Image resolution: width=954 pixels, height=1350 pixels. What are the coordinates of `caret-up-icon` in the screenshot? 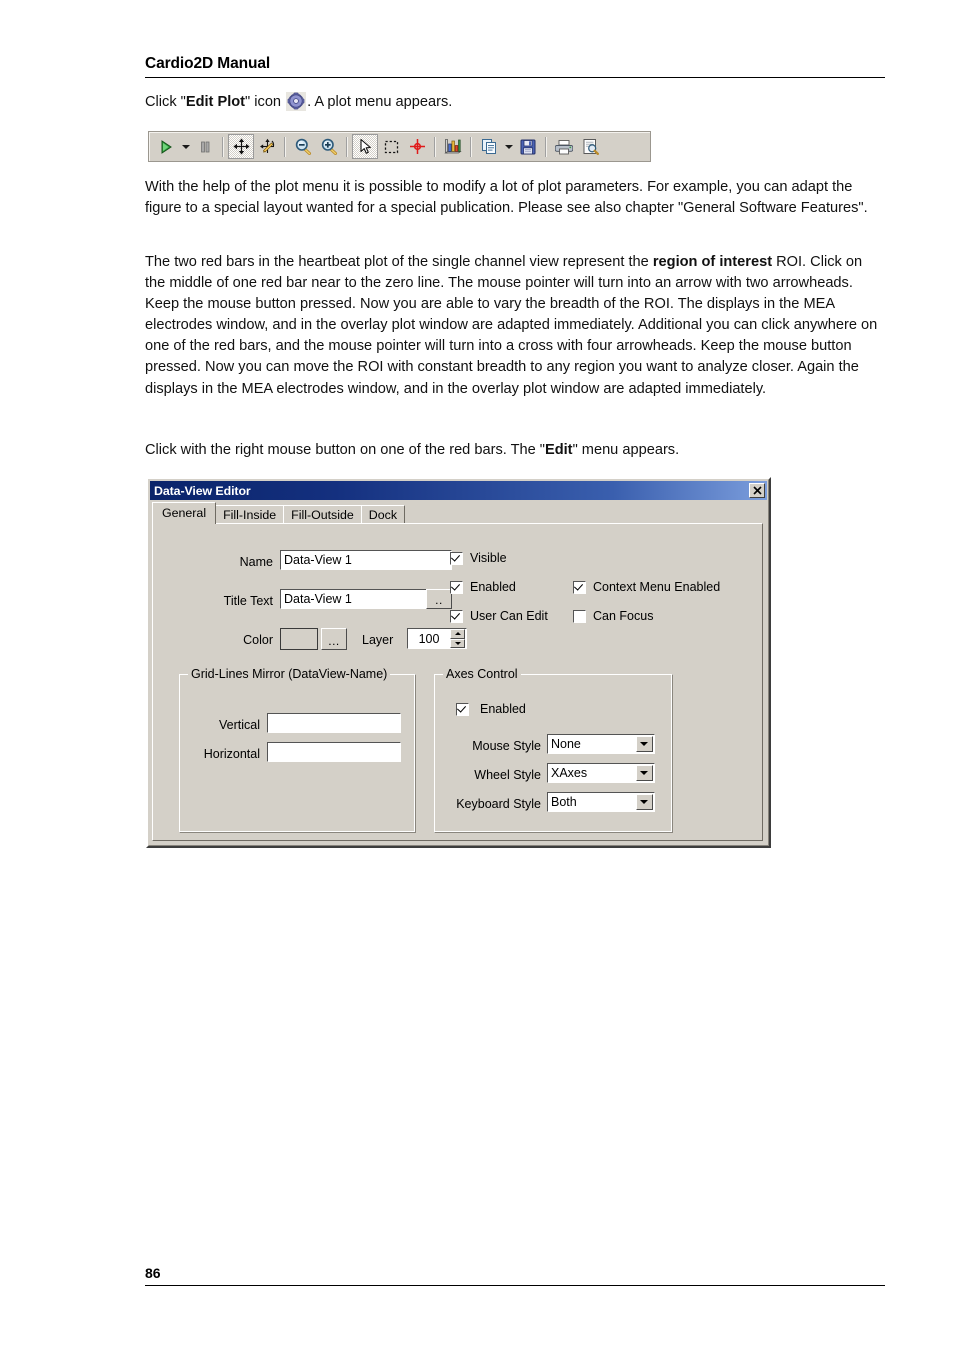 It's located at (457, 634).